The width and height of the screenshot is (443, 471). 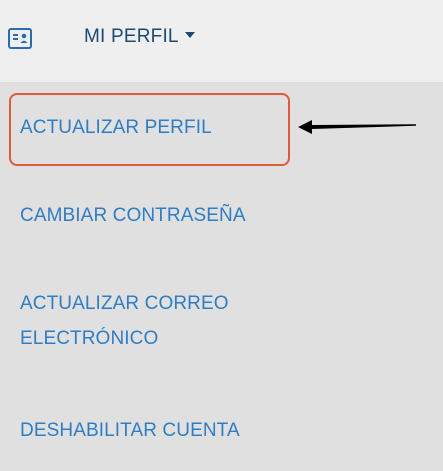 What do you see at coordinates (357, 127) in the screenshot?
I see `arrow-annotation-icon` at bounding box center [357, 127].